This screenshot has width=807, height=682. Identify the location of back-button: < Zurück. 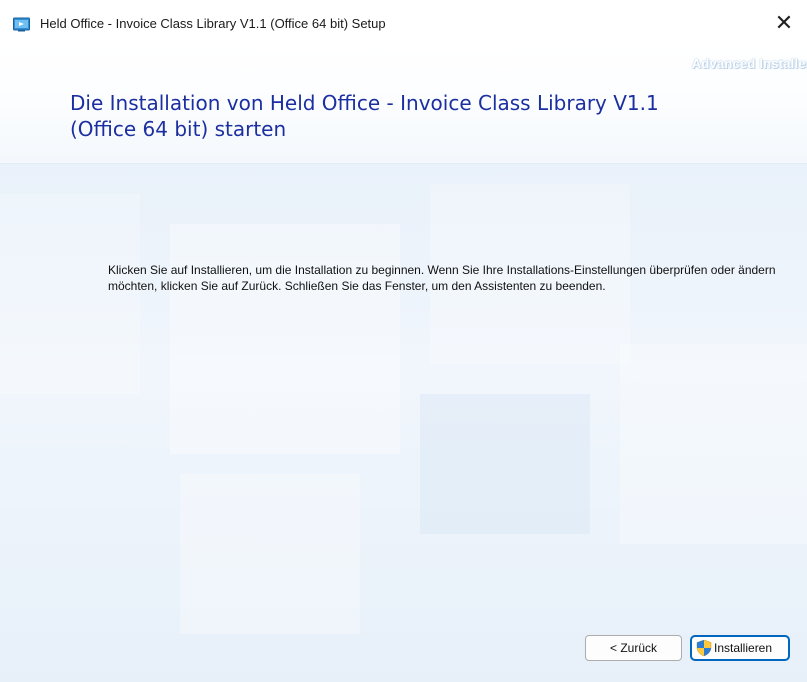
(633, 648).